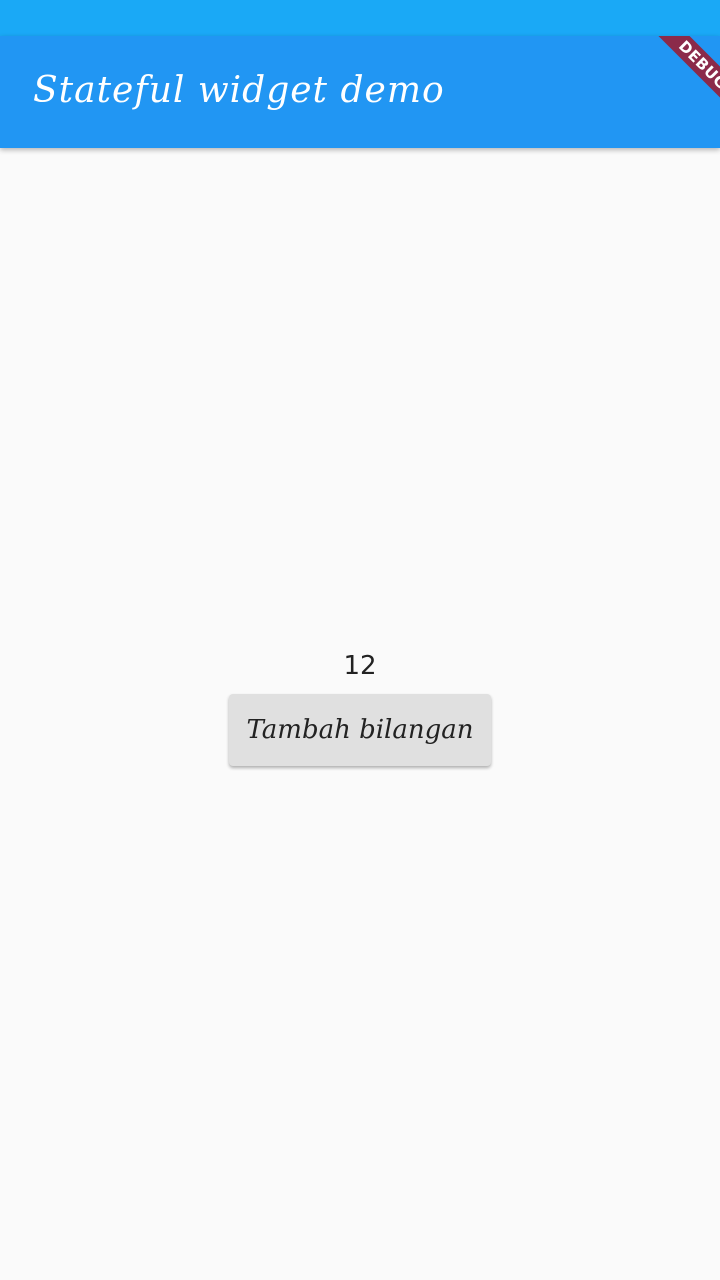 The height and width of the screenshot is (1280, 720). What do you see at coordinates (360, 18) in the screenshot?
I see `status-bar` at bounding box center [360, 18].